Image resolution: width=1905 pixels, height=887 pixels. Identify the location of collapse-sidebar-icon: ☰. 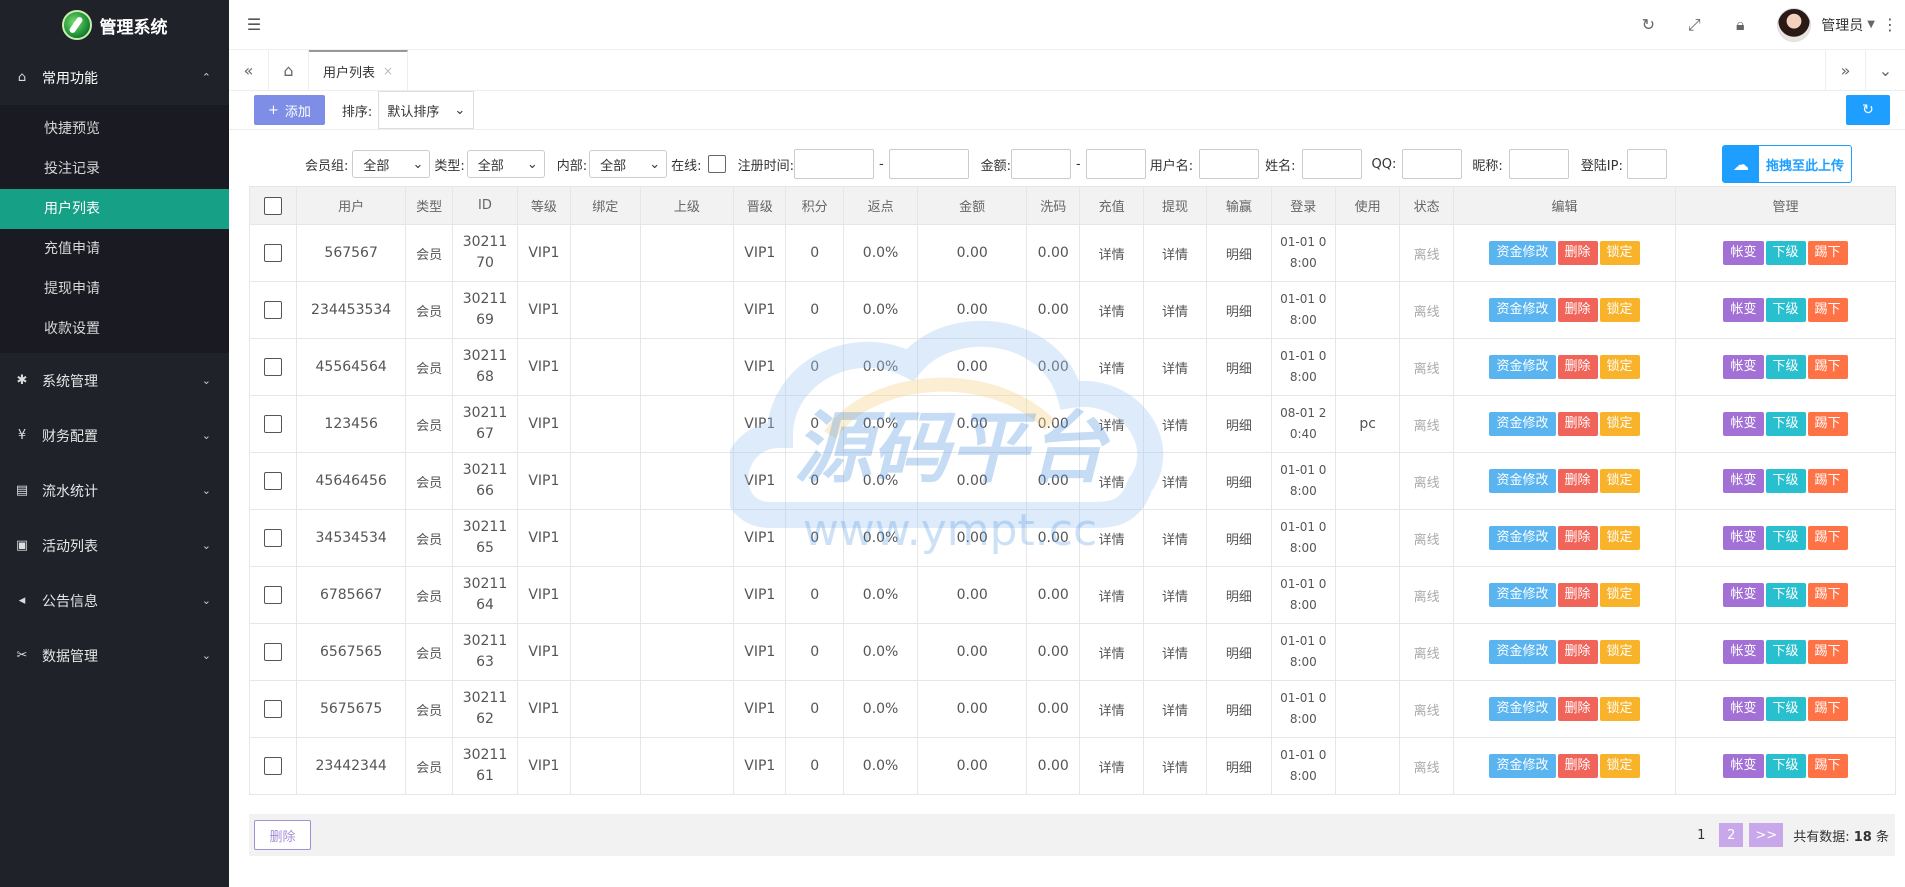
(254, 24).